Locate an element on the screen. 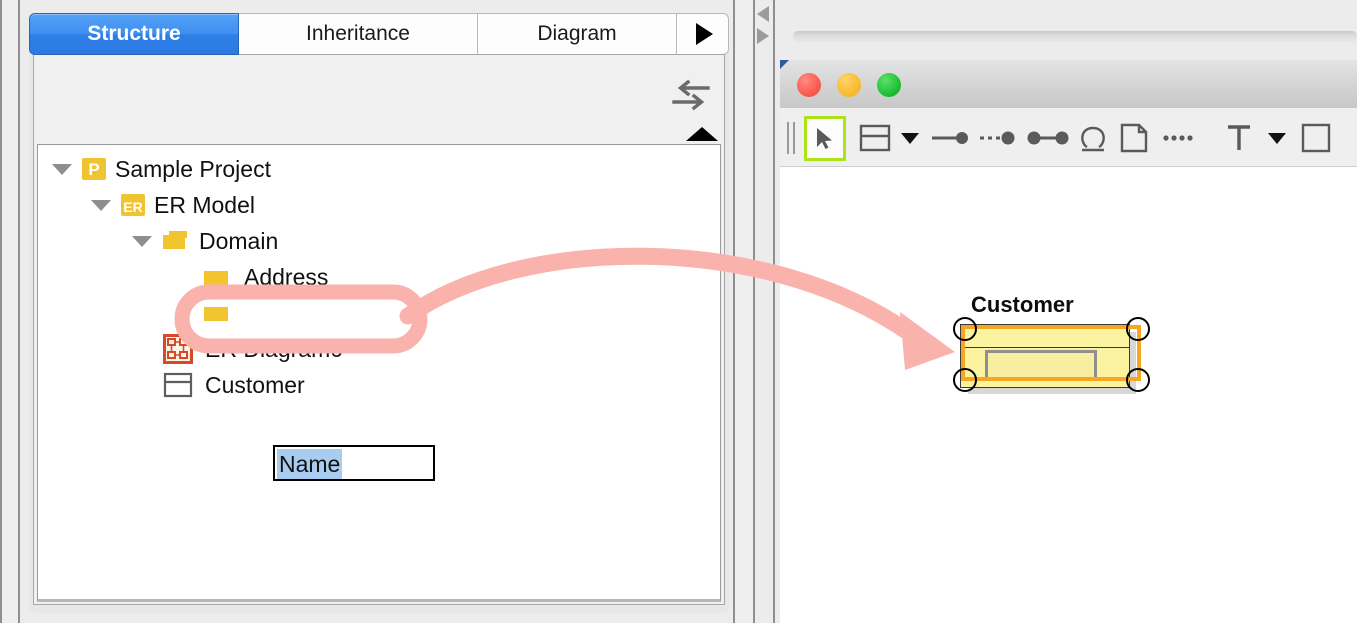 This screenshot has height=623, width=1357. pointer-arrow-tool is located at coordinates (825, 138).